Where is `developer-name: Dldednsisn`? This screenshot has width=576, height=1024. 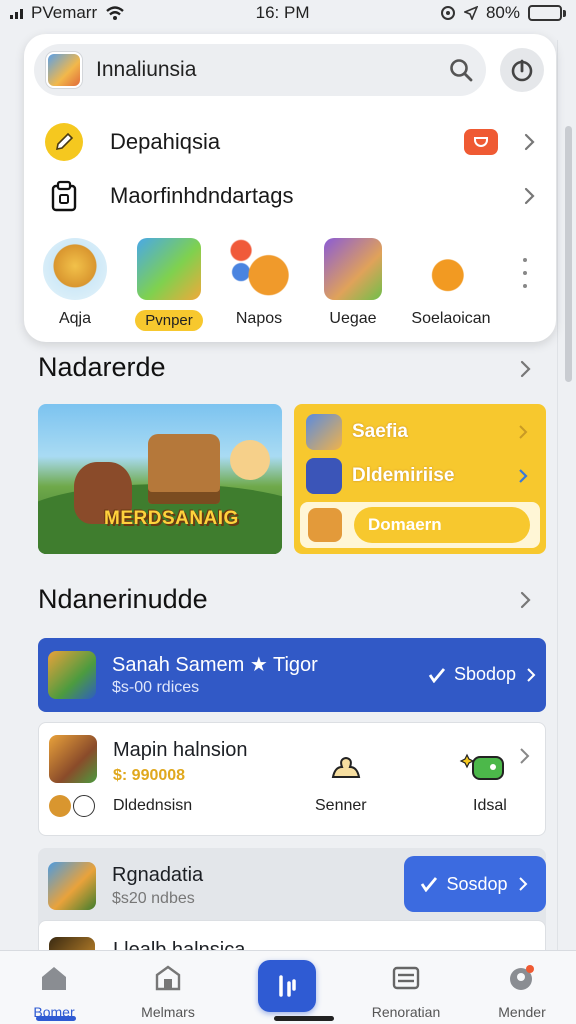
developer-name: Dldednsisn is located at coordinates (153, 805).